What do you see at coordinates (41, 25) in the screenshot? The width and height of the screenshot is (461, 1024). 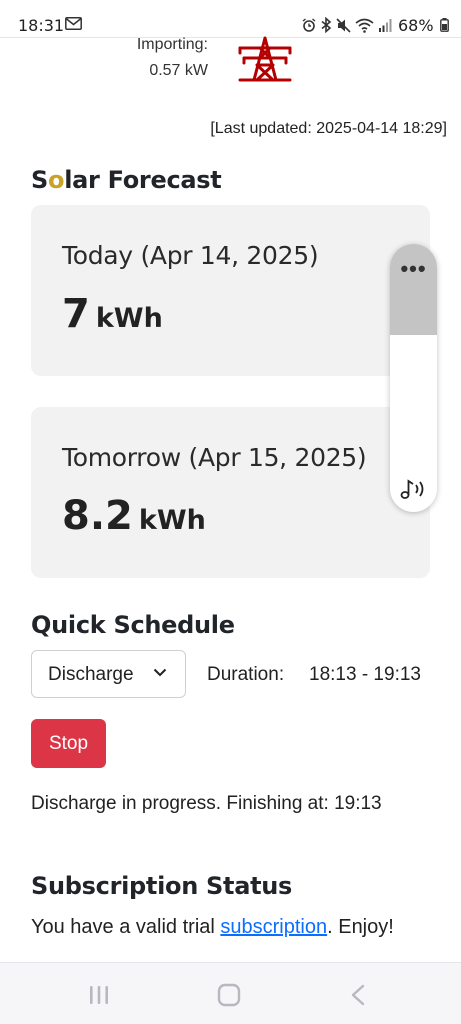 I see `status-time: 18:31` at bounding box center [41, 25].